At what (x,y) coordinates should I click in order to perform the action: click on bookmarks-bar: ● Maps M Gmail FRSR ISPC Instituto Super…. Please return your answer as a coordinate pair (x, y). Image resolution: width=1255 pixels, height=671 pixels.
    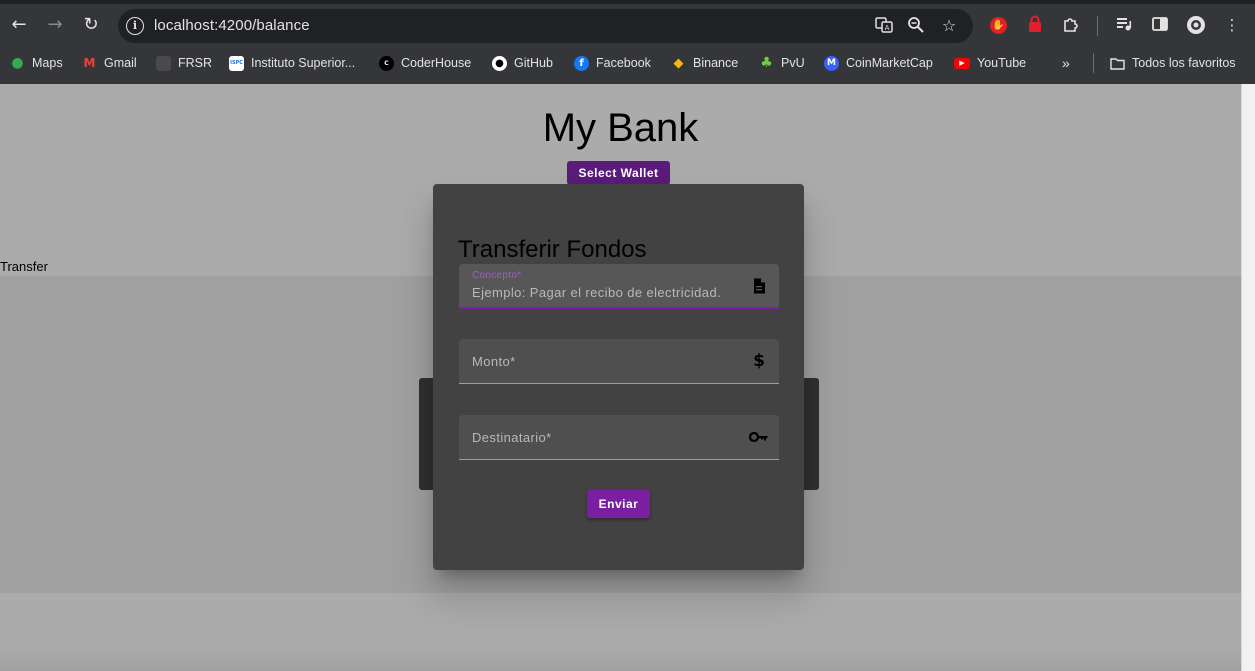
    Looking at the image, I should click on (627, 63).